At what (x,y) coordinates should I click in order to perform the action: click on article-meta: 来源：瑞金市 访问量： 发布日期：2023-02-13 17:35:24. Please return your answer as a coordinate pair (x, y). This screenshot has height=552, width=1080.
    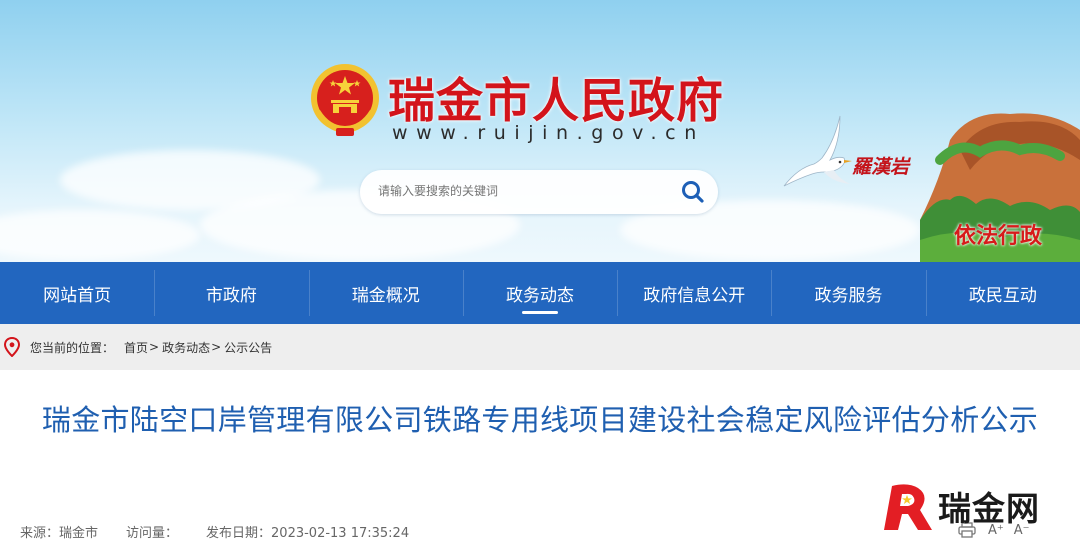
    Looking at the image, I should click on (228, 531).